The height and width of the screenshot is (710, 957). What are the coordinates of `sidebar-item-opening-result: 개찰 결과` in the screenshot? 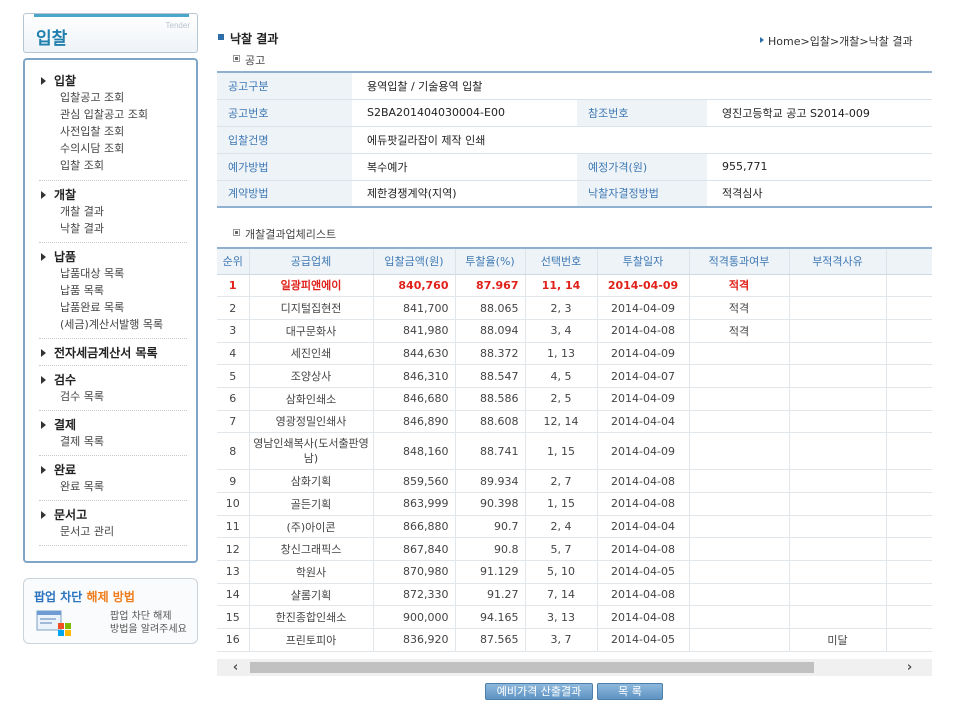 It's located at (111, 211).